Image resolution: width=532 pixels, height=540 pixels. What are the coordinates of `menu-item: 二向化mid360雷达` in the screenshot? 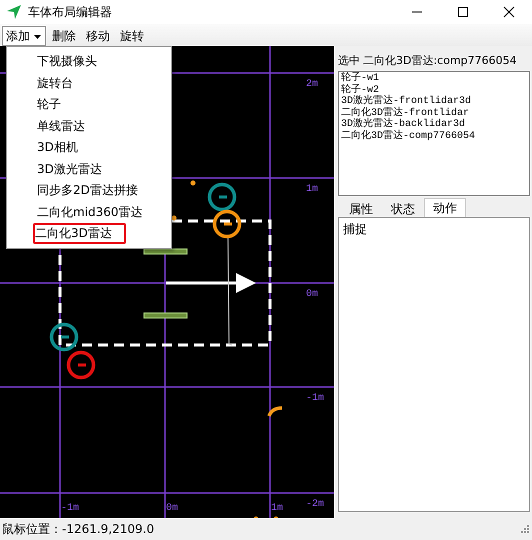 It's located at (79, 212).